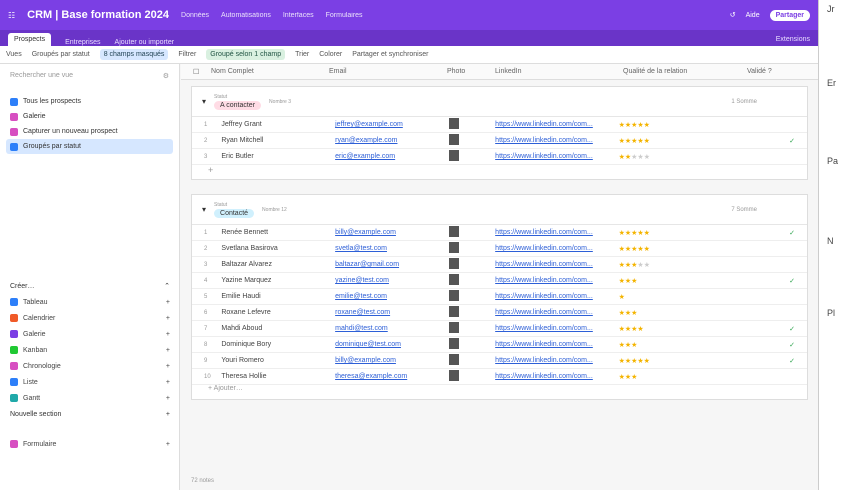 Image resolution: width=854 pixels, height=490 pixels. Describe the element at coordinates (89, 101) in the screenshot. I see `sidebar-view-0: Tous les prospects` at that location.